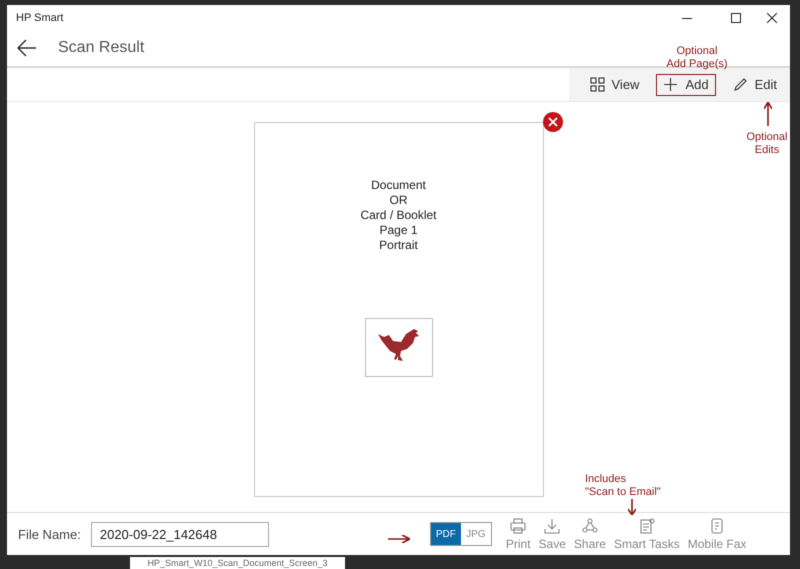  I want to click on action-button: Print, so click(518, 534).